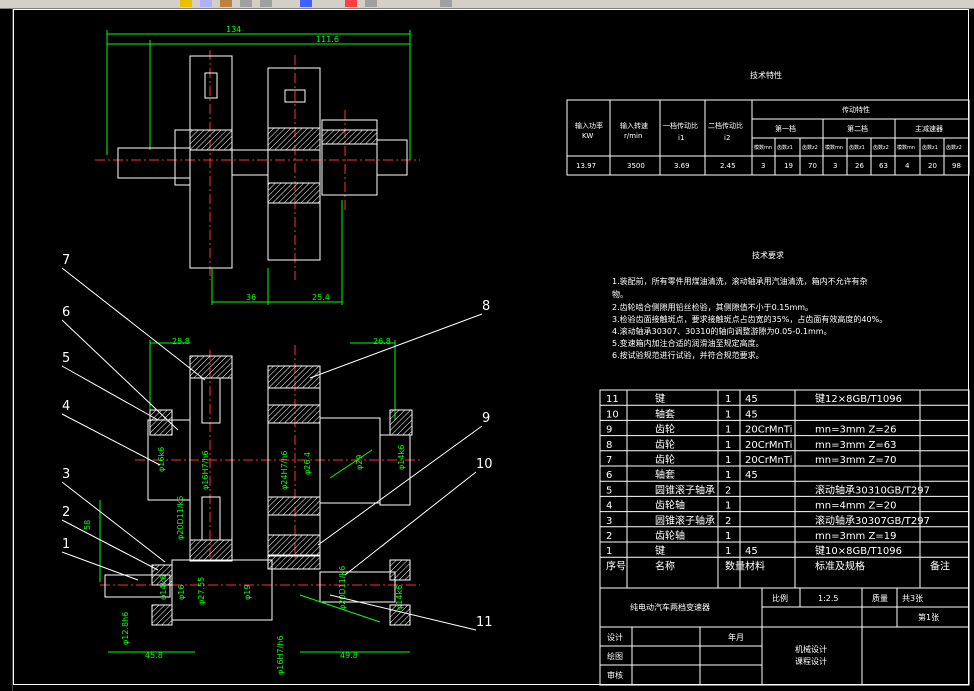  What do you see at coordinates (181, 341) in the screenshot?
I see `dim-25-8: 25.8` at bounding box center [181, 341].